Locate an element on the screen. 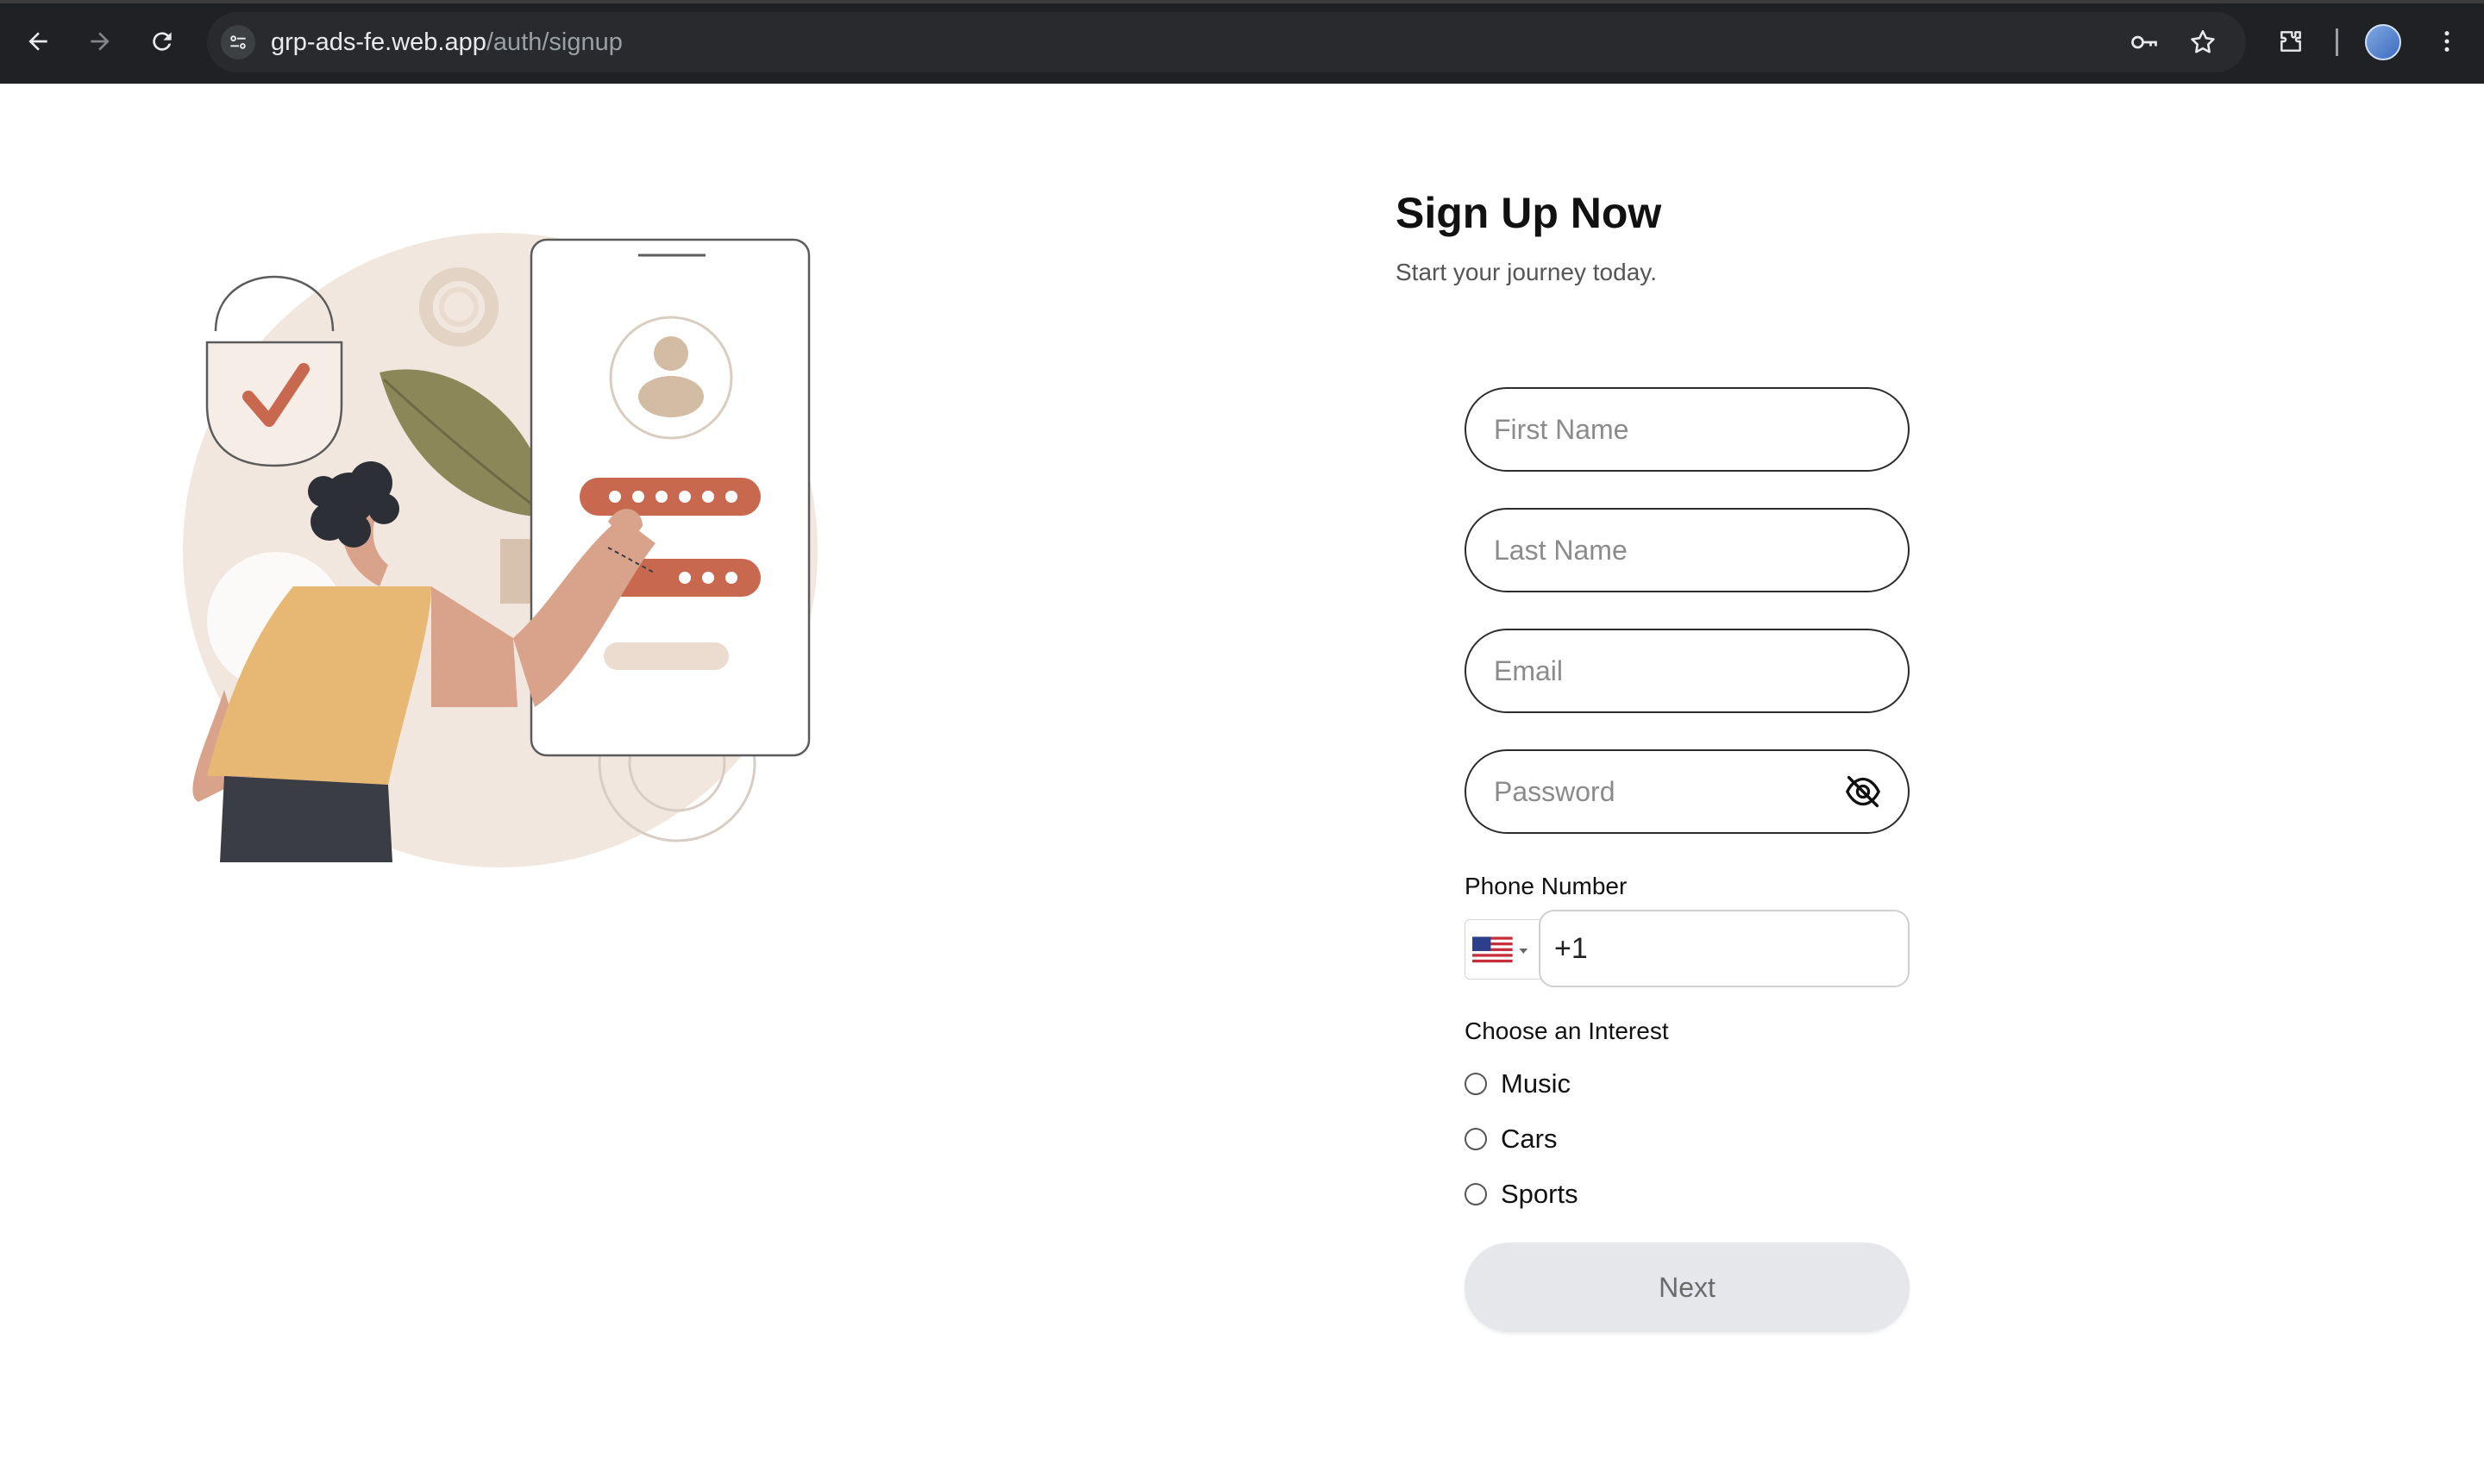 This screenshot has width=2484, height=1484. country-code-select is located at coordinates (1504, 949).